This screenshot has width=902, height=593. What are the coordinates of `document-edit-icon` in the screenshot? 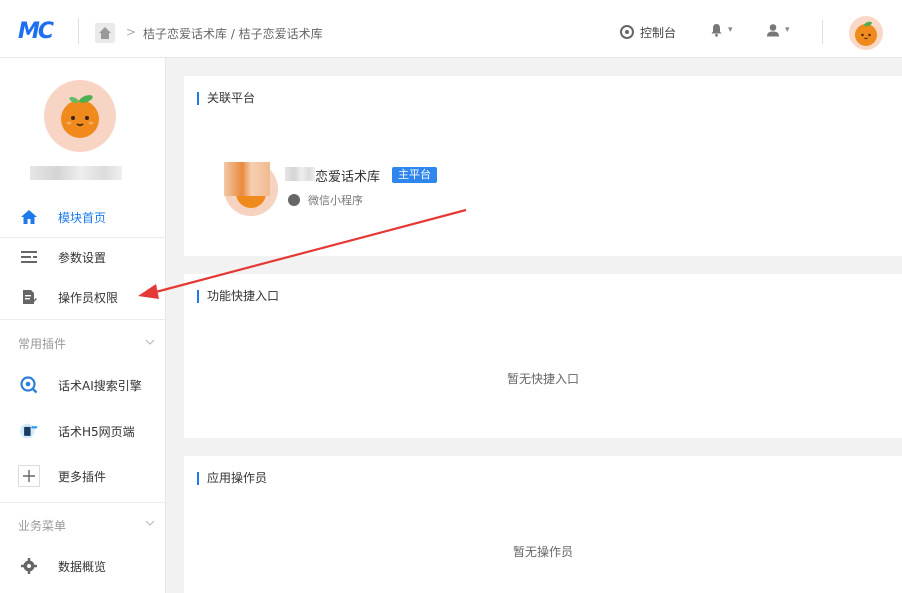 It's located at (29, 297).